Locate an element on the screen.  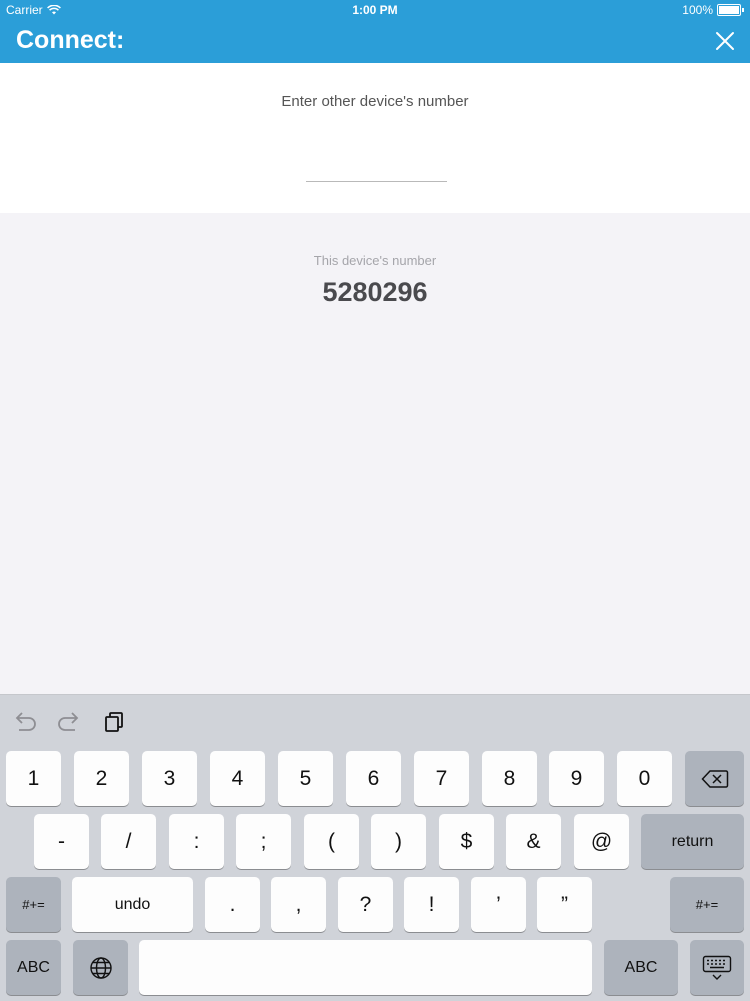
key-ampersand: & is located at coordinates (533, 841).